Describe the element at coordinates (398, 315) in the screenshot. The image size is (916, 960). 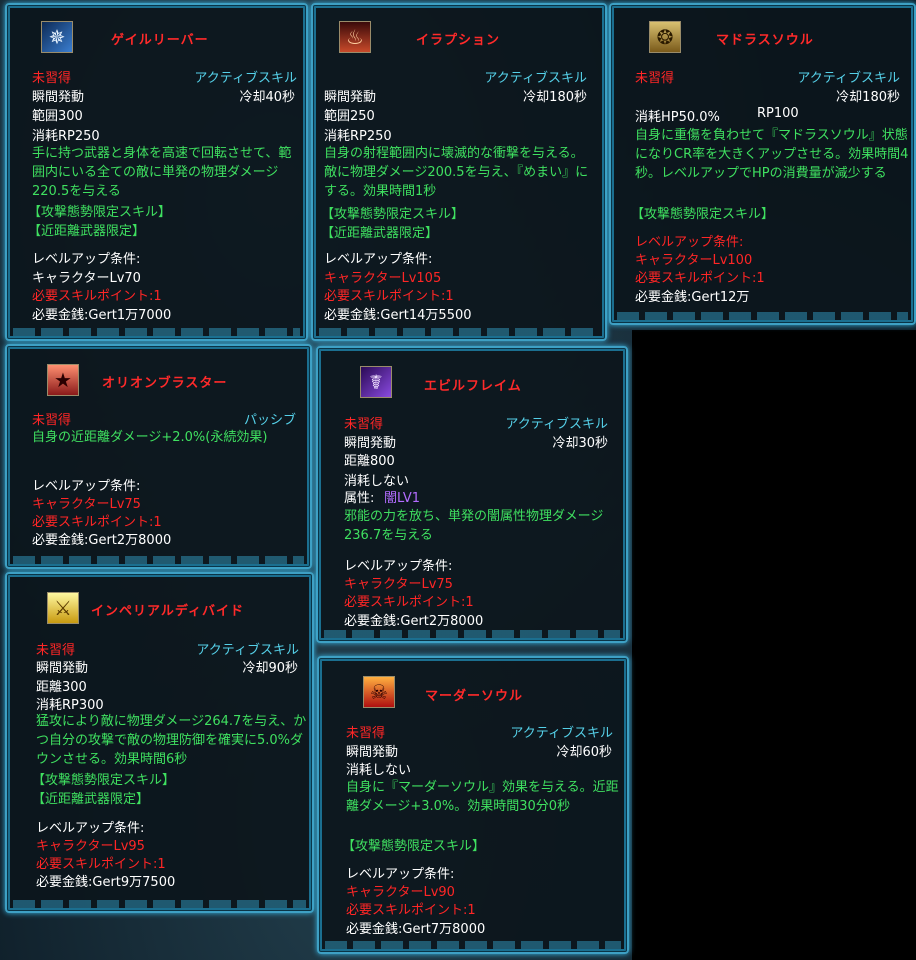
I see `req-gold: 必要金銭:Gert14万5500` at that location.